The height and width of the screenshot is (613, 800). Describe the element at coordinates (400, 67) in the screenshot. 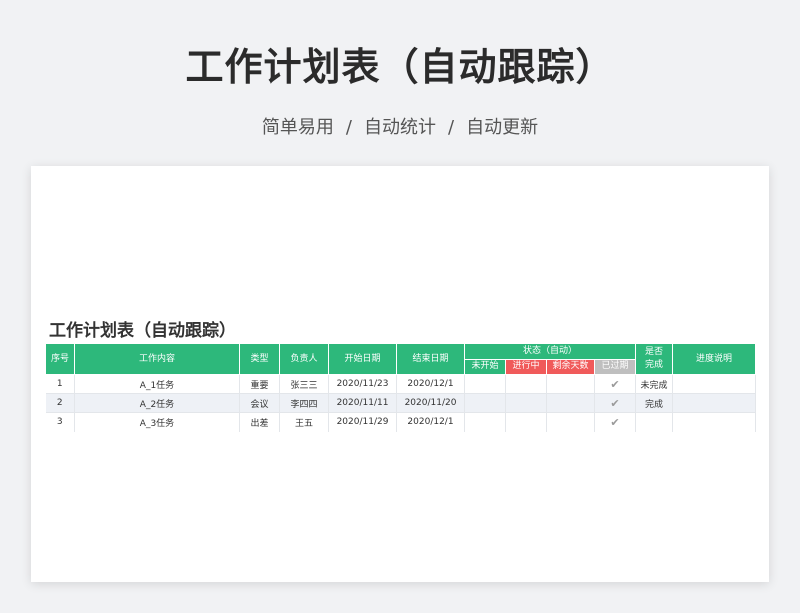

I see `page-title: 工作计划表（自动跟踪）` at that location.